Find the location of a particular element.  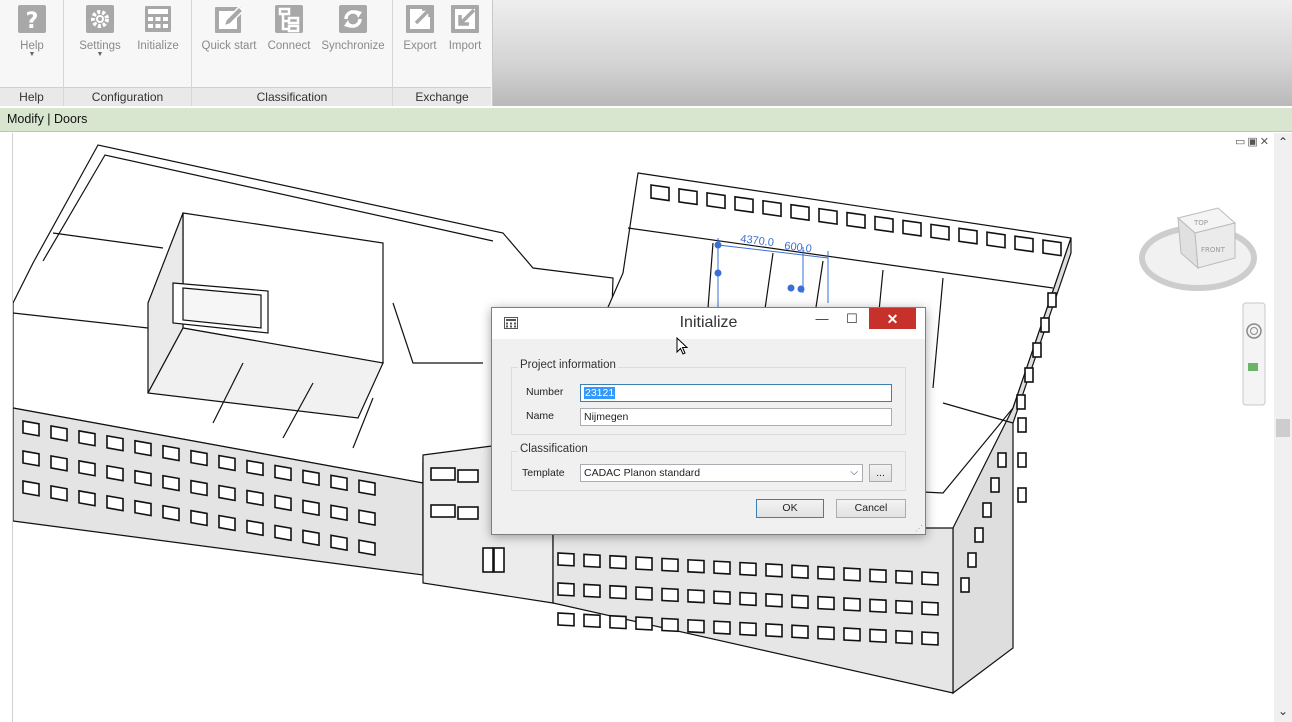

initialize-button: Initialize is located at coordinates (158, 27).